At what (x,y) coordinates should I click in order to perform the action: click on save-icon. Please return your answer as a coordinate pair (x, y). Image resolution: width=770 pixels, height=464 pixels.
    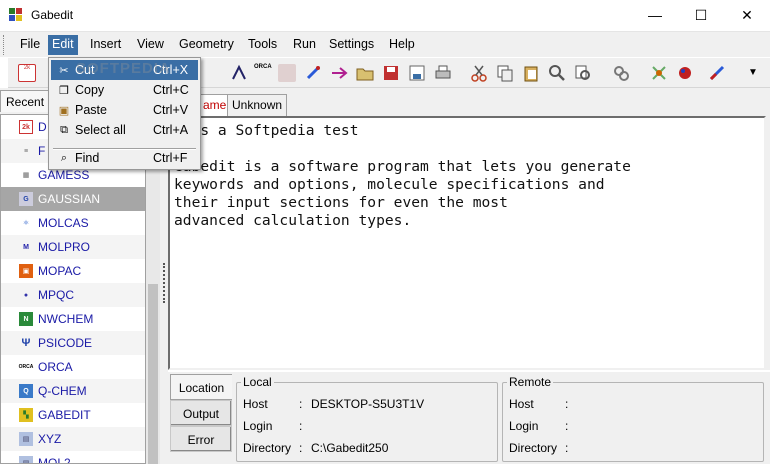
    Looking at the image, I should click on (391, 73).